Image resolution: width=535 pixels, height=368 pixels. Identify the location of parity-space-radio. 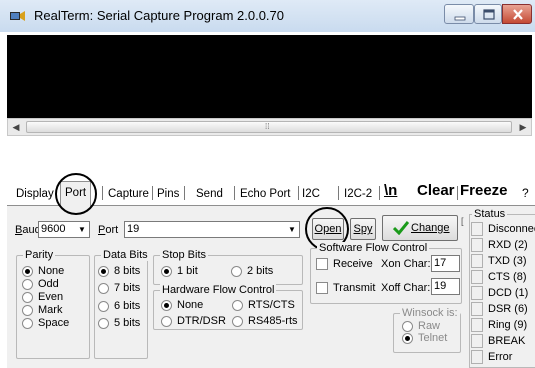
(27, 323).